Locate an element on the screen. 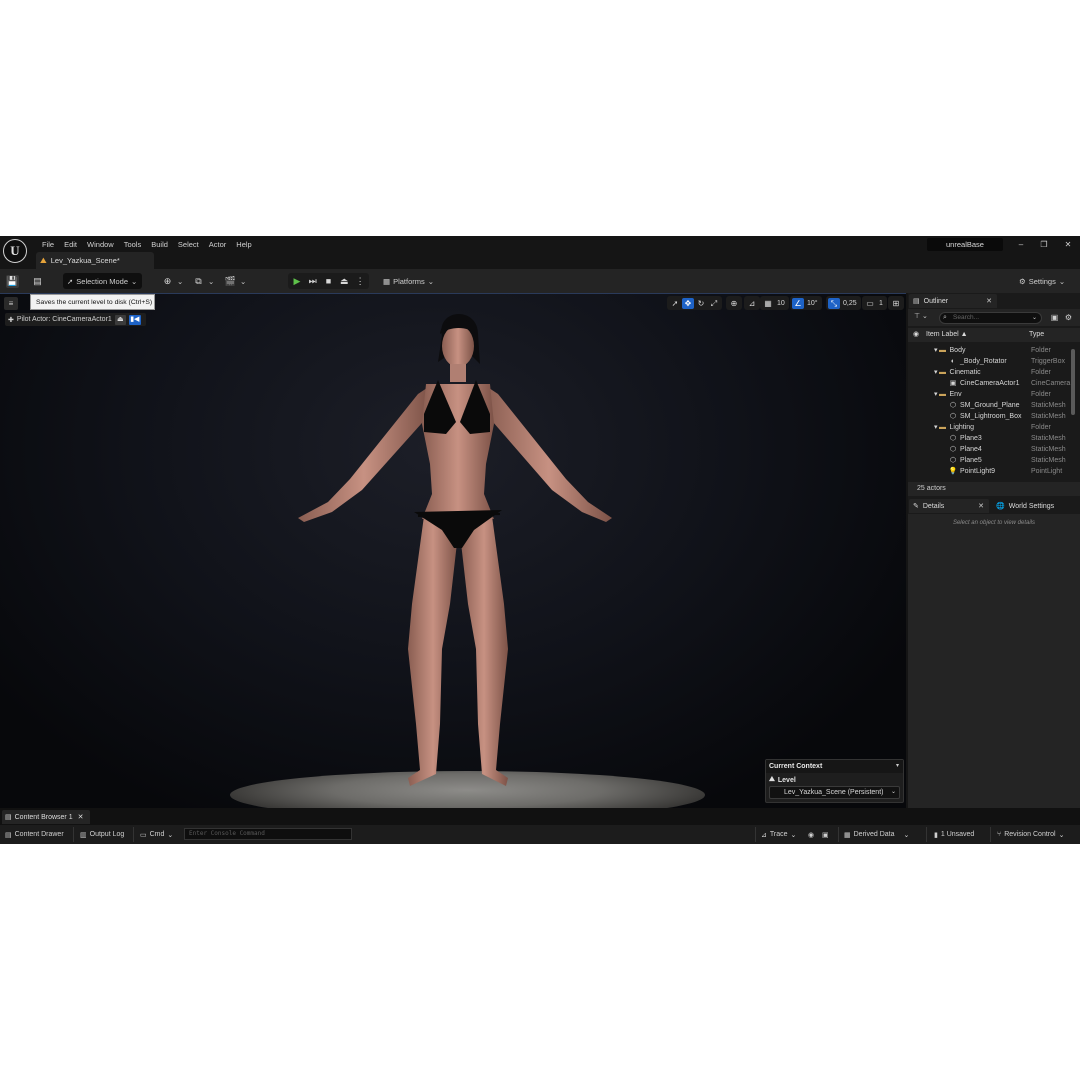 The height and width of the screenshot is (1080, 1080). character-model is located at coordinates (455, 554).